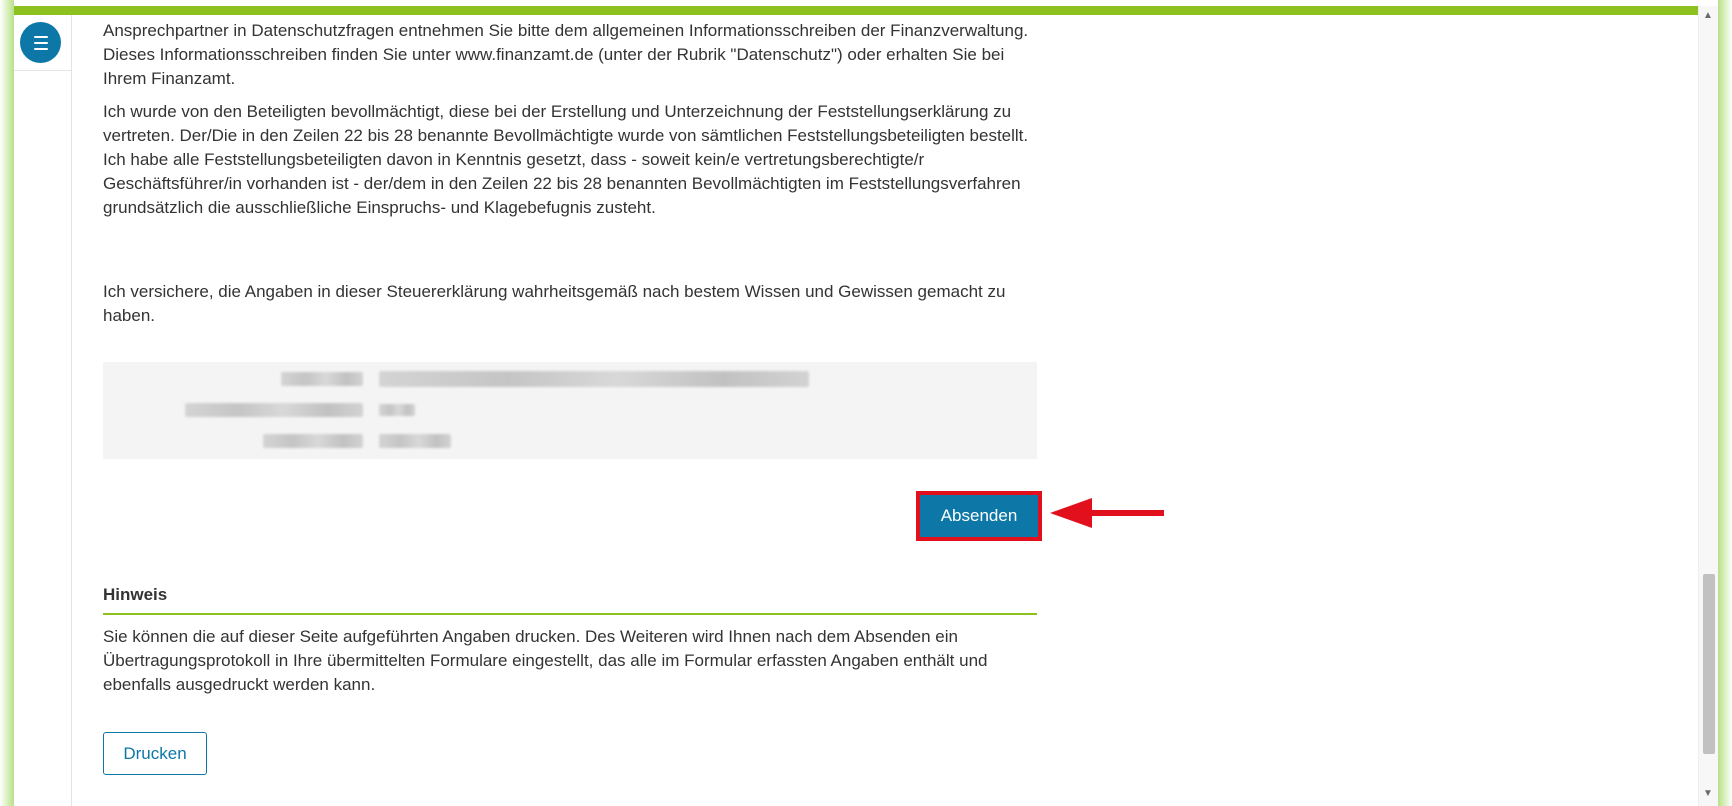 The image size is (1732, 806). Describe the element at coordinates (1708, 794) in the screenshot. I see `scroll-down-arrow-icon: ▼` at that location.